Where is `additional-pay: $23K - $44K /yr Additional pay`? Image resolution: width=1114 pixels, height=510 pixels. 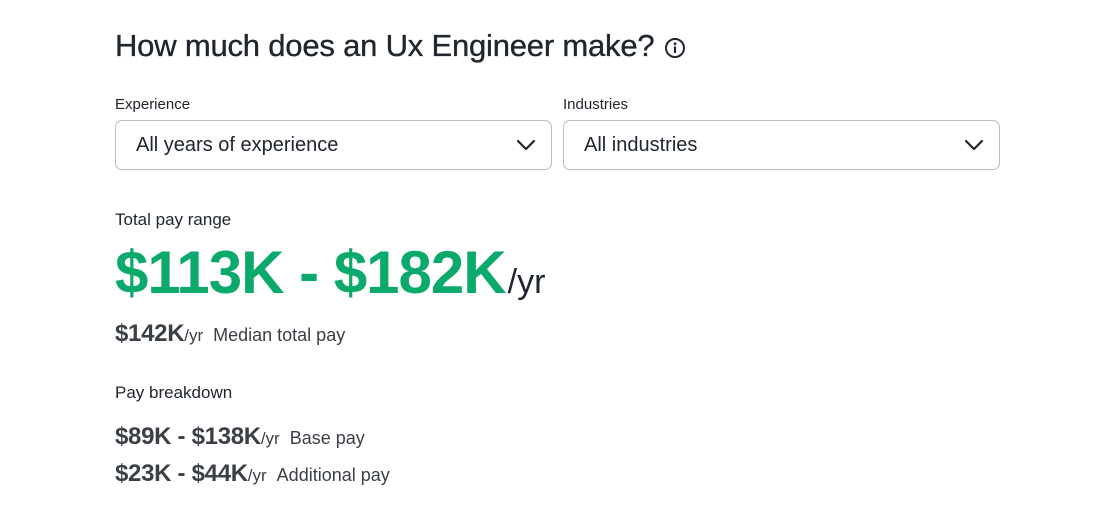
additional-pay: $23K - $44K /yr Additional pay is located at coordinates (252, 474).